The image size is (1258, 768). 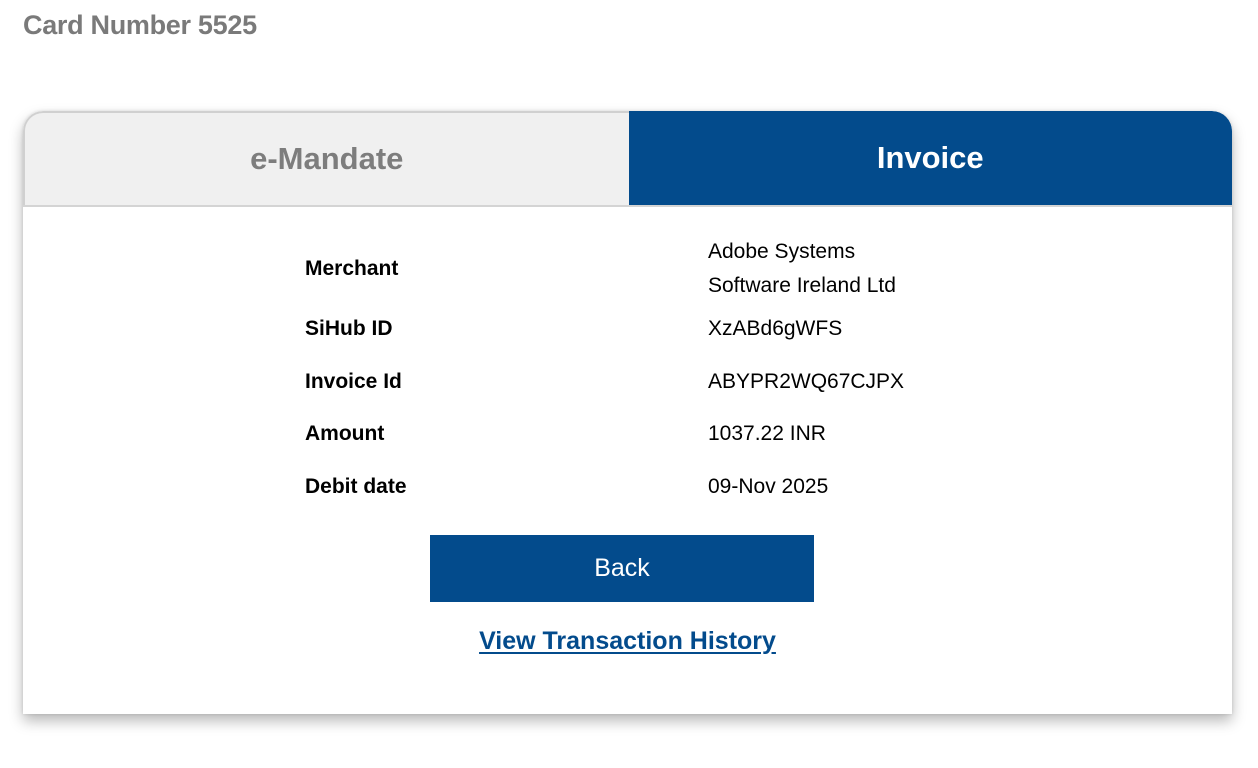 I want to click on page-title: Card Number 5525, so click(x=140, y=25).